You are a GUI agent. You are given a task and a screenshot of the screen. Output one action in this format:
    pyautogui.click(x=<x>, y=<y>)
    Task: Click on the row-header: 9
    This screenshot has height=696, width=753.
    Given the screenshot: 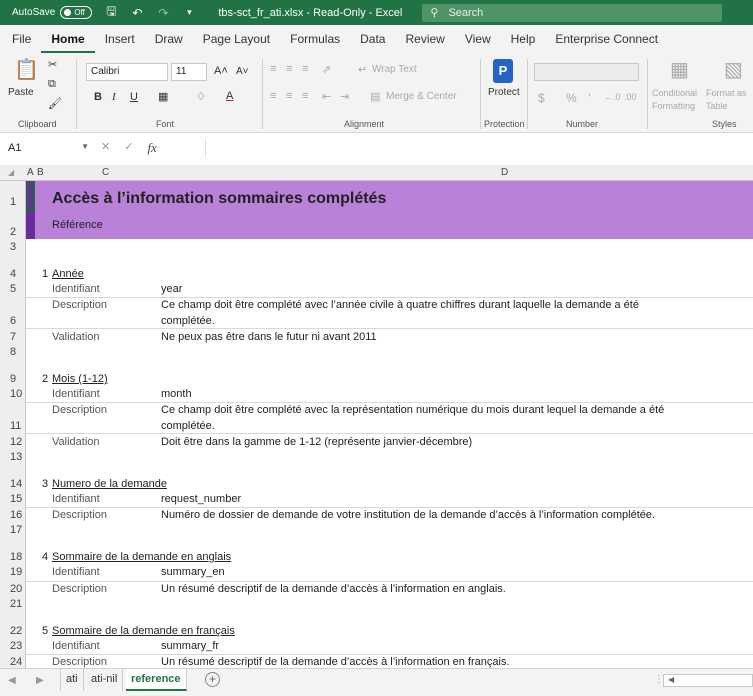 What is the action you would take?
    pyautogui.click(x=13, y=379)
    